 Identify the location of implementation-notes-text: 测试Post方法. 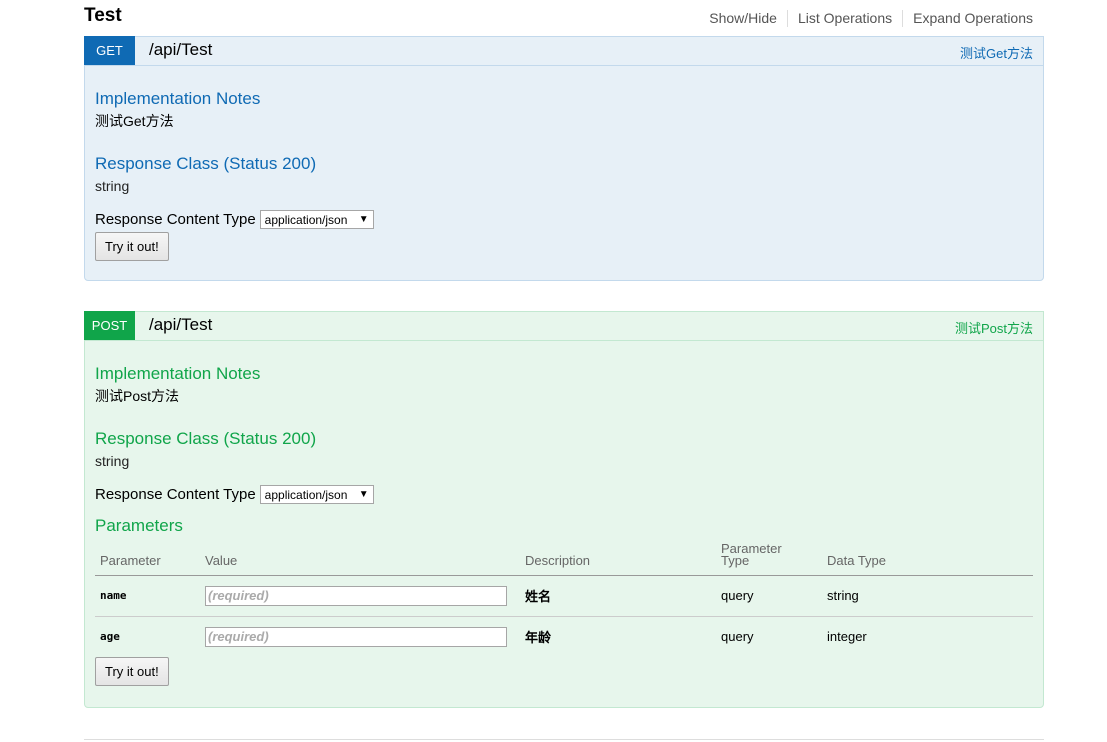
(137, 396).